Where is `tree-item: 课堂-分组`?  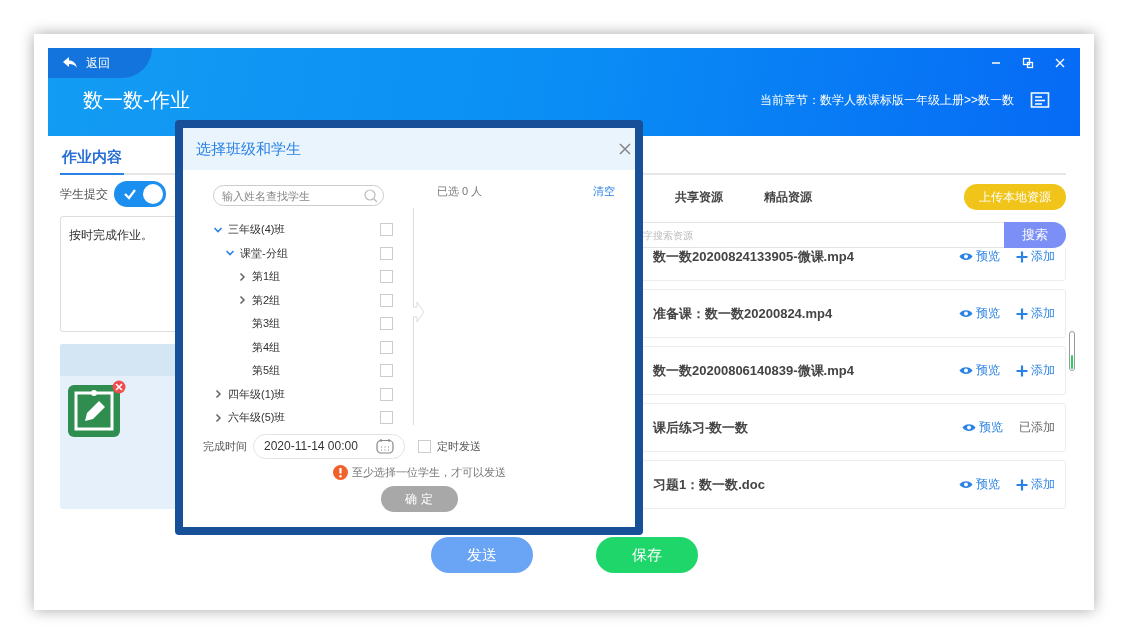 tree-item: 课堂-分组 is located at coordinates (310, 253).